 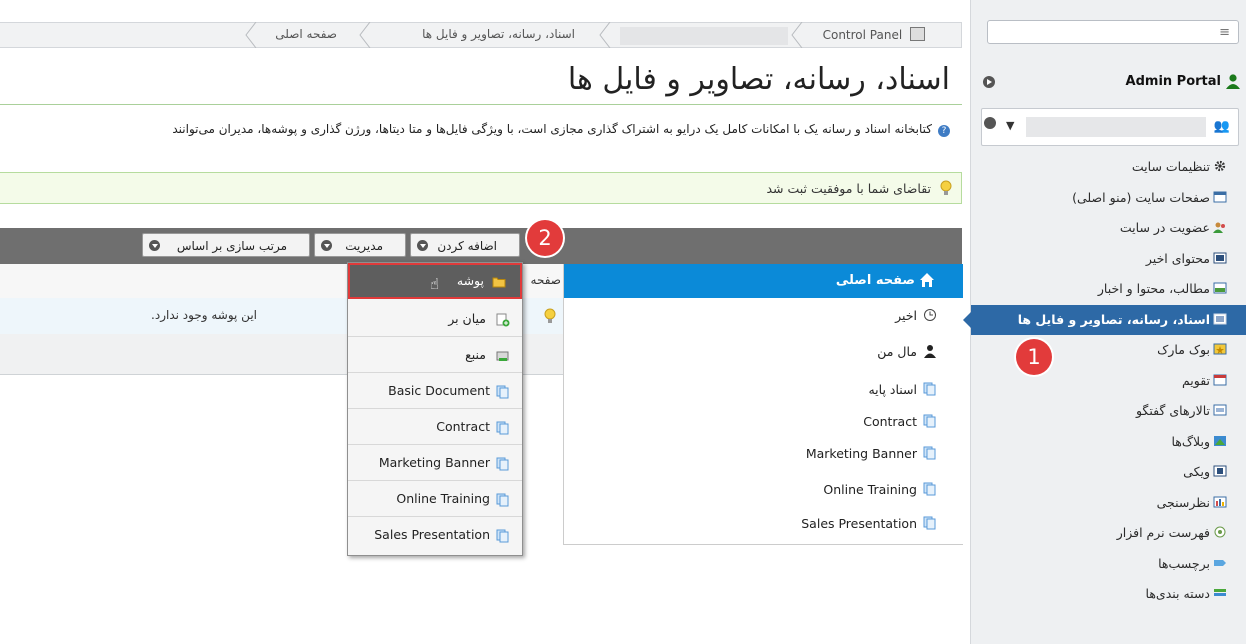 What do you see at coordinates (1183, 502) in the screenshot?
I see `sidebar-item-label: نظرسنجی` at bounding box center [1183, 502].